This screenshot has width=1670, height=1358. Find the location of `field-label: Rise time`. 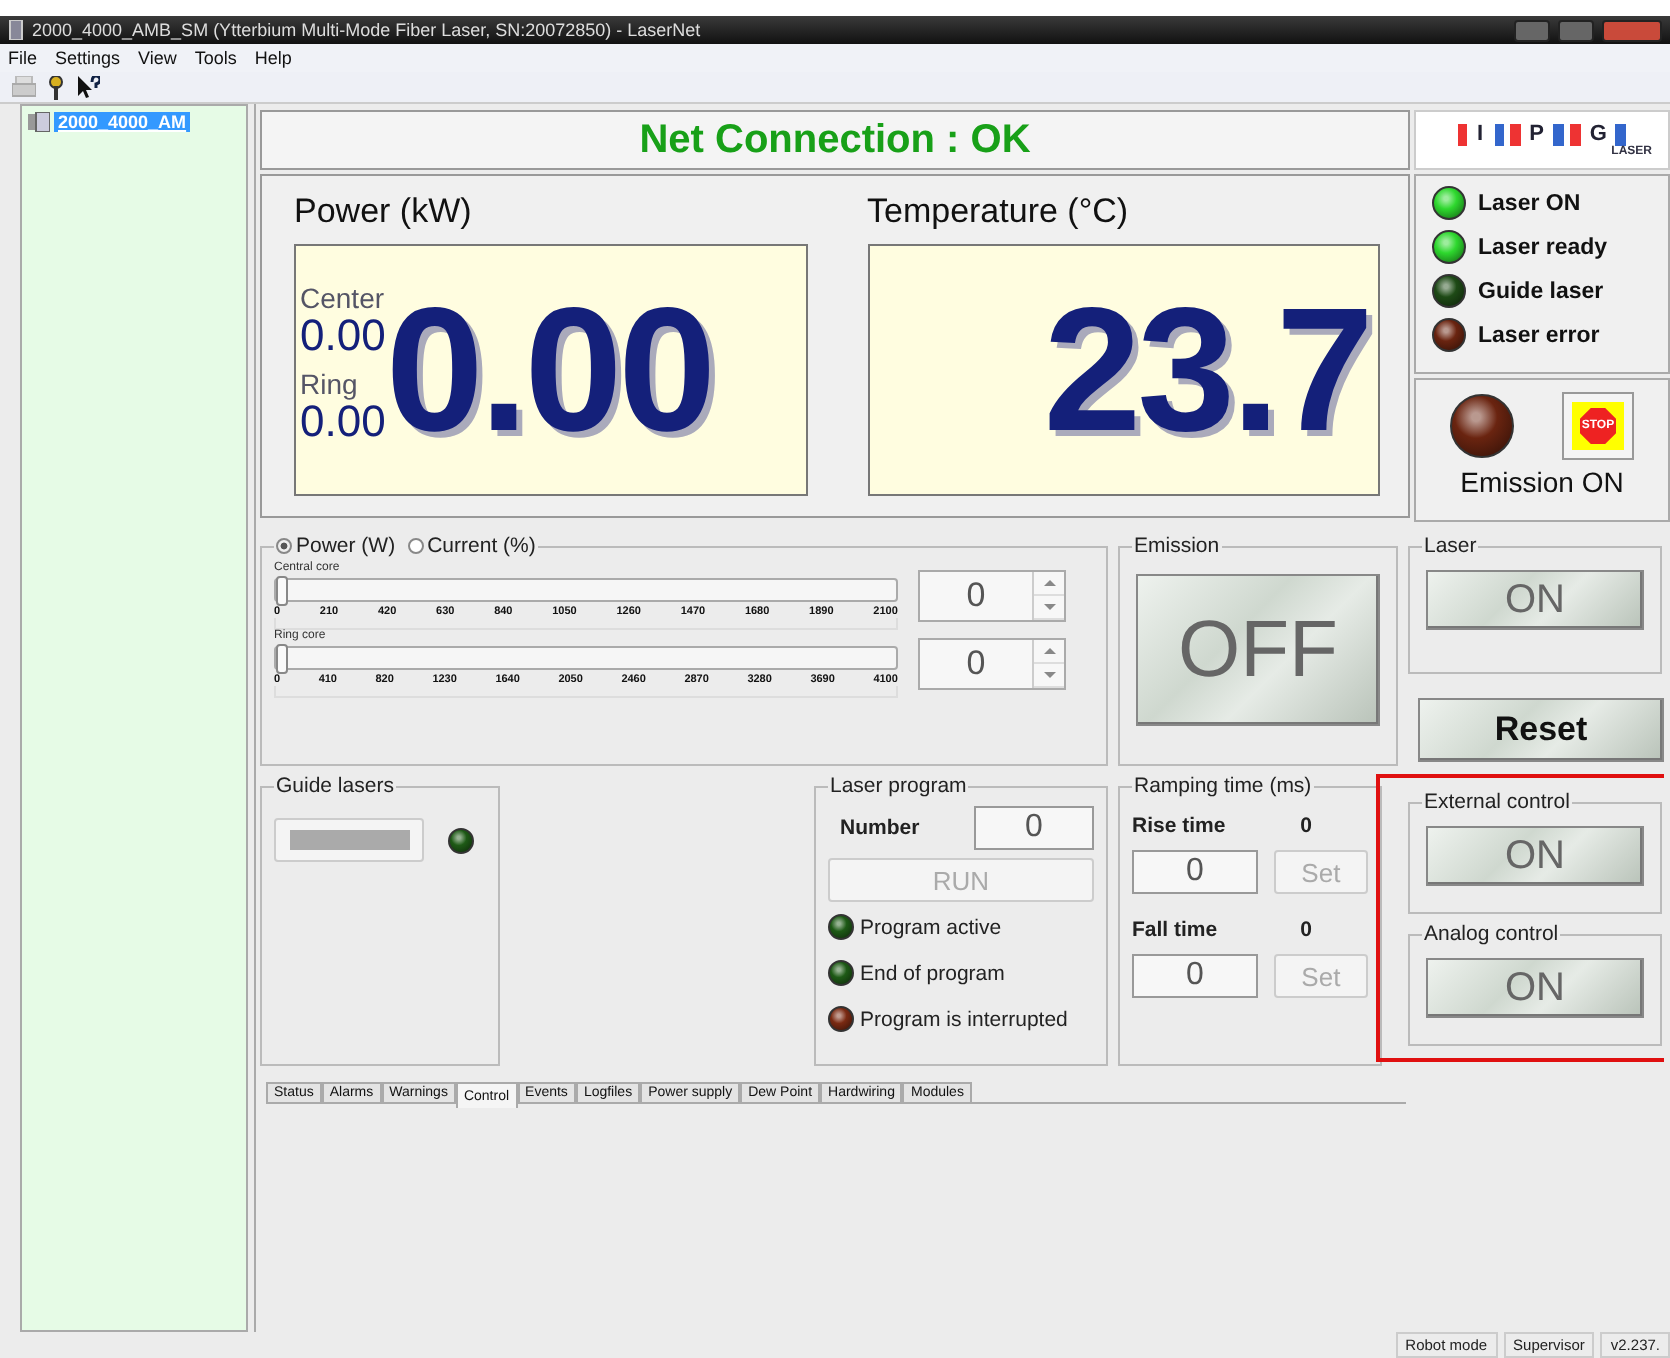

field-label: Rise time is located at coordinates (1179, 826).